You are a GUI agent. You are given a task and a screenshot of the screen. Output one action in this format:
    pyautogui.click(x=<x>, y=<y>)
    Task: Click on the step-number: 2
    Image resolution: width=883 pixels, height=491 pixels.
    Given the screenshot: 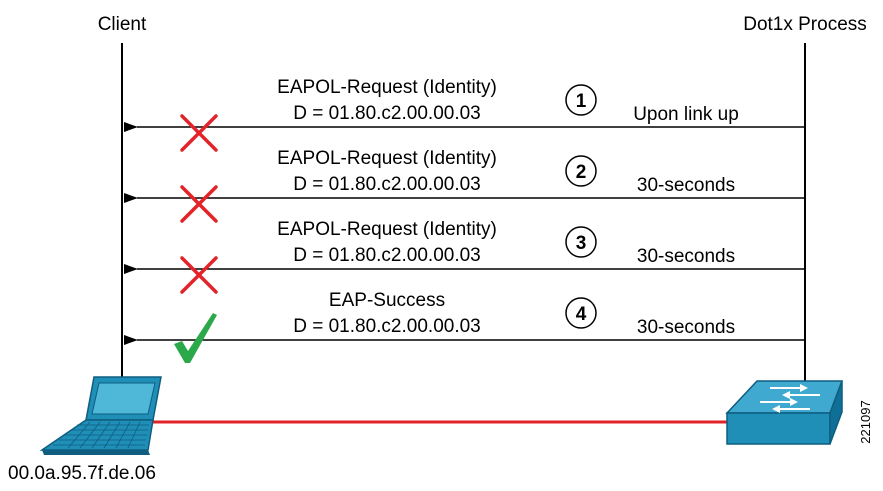 What is the action you would take?
    pyautogui.click(x=581, y=172)
    